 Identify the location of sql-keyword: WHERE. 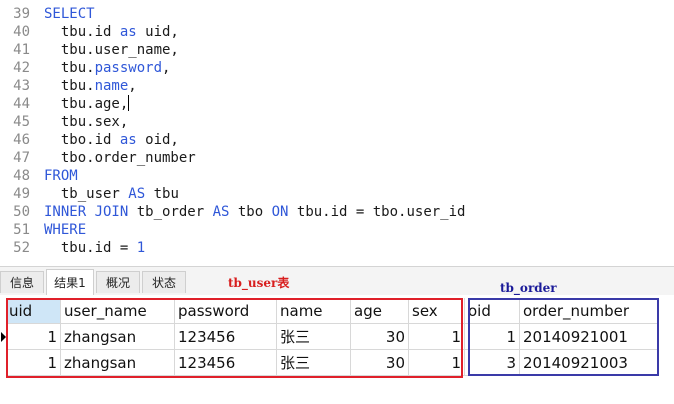
(65, 230).